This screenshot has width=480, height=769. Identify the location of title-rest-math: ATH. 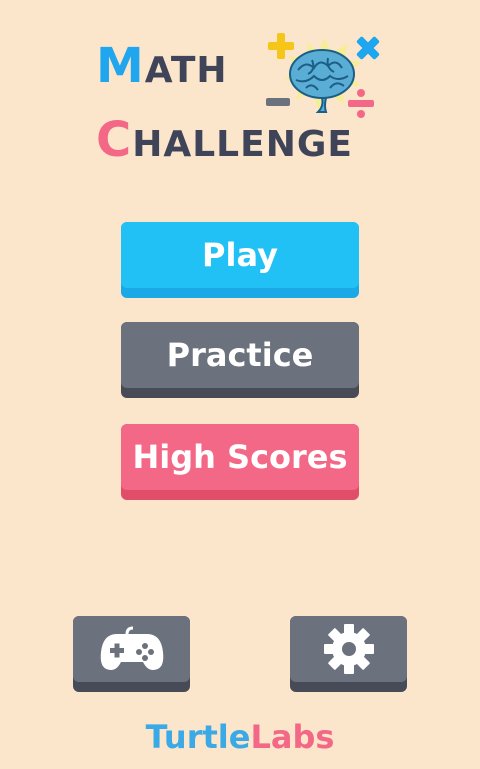
(186, 70).